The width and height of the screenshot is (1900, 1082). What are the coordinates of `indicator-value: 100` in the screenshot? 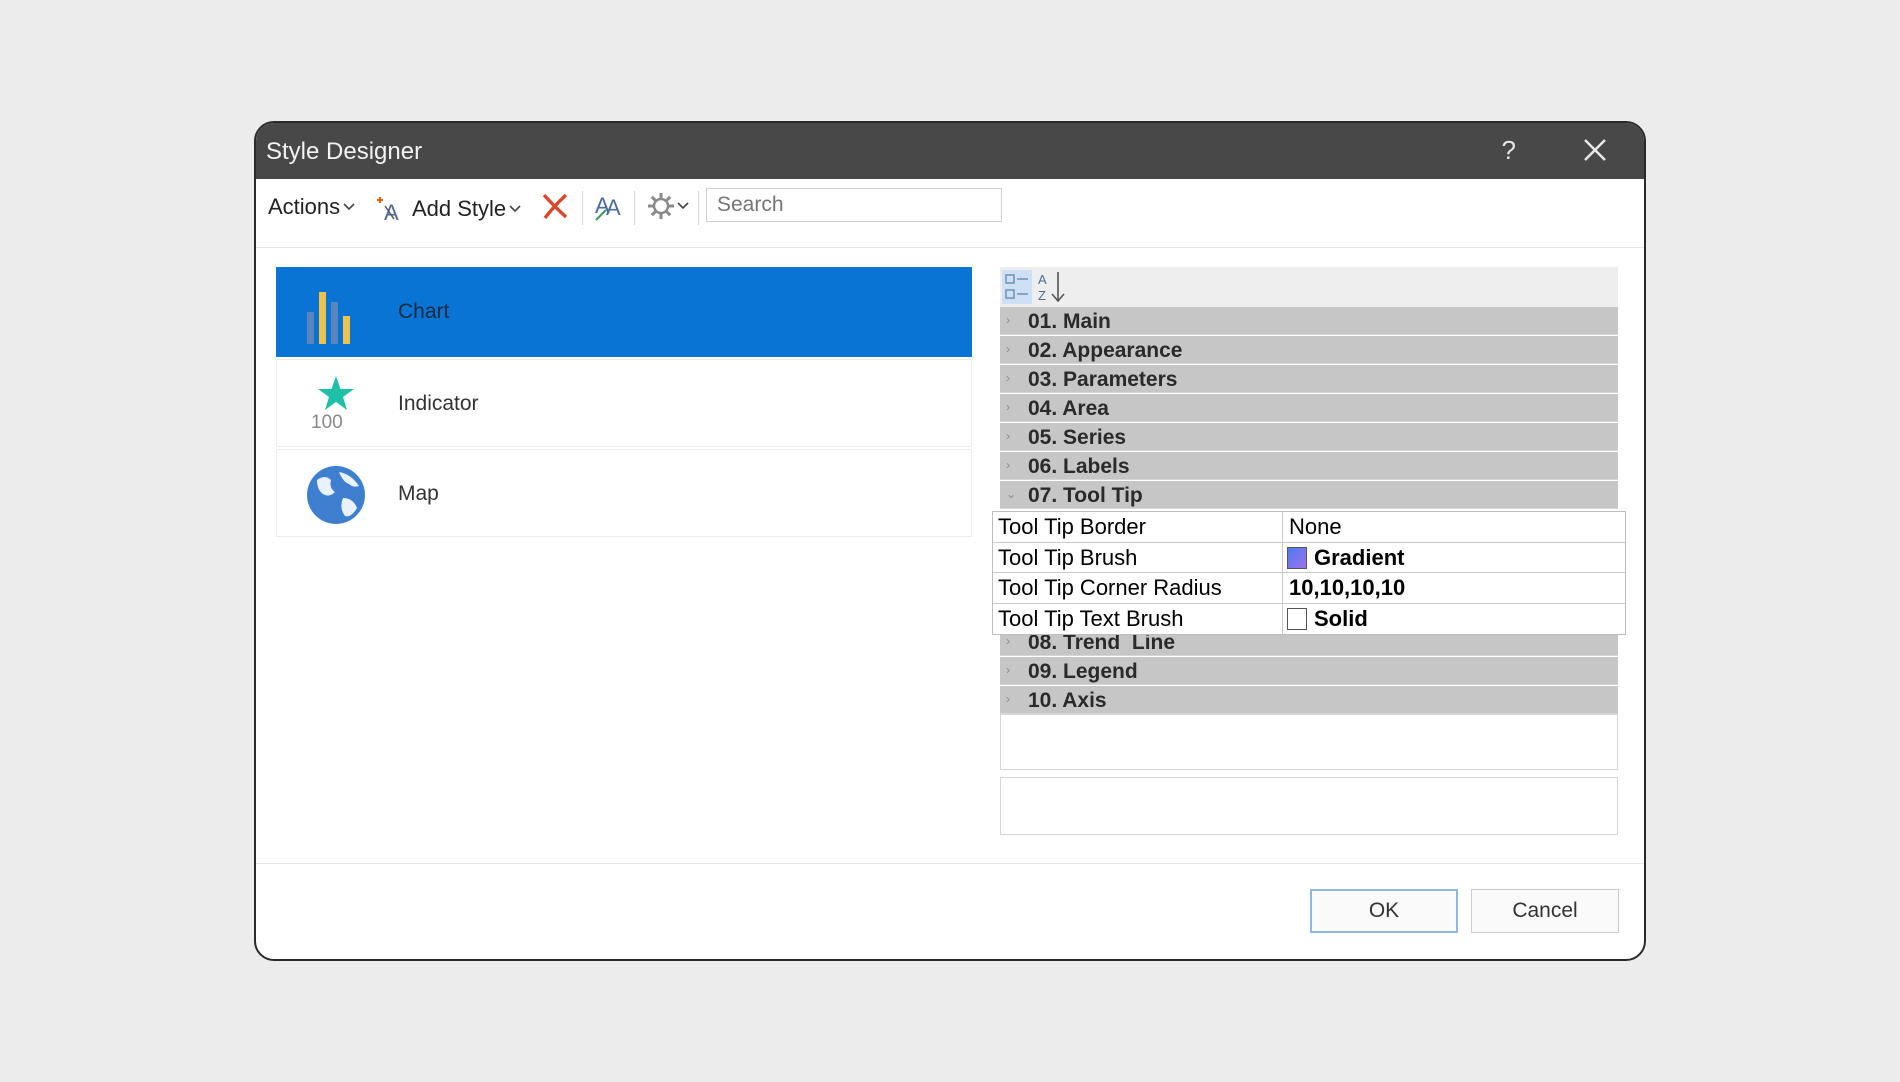 It's located at (327, 422).